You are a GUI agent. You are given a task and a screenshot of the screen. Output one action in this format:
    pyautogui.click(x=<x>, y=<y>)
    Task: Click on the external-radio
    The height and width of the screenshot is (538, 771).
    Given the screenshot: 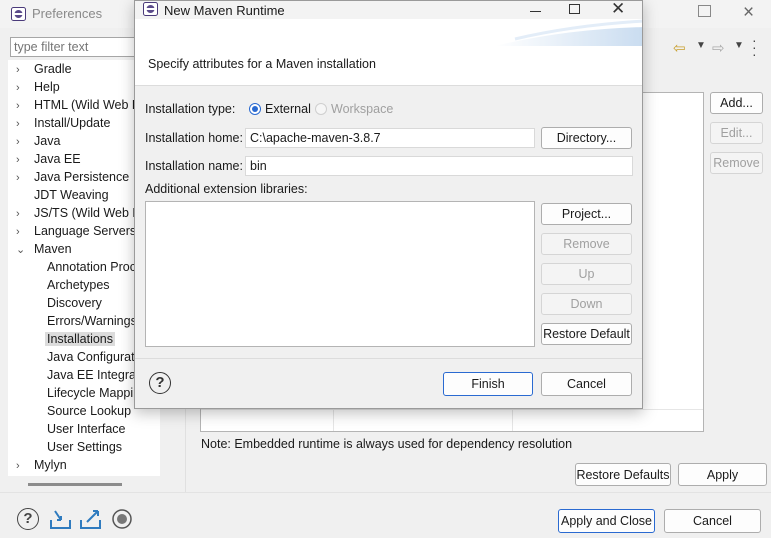 What is the action you would take?
    pyautogui.click(x=255, y=109)
    